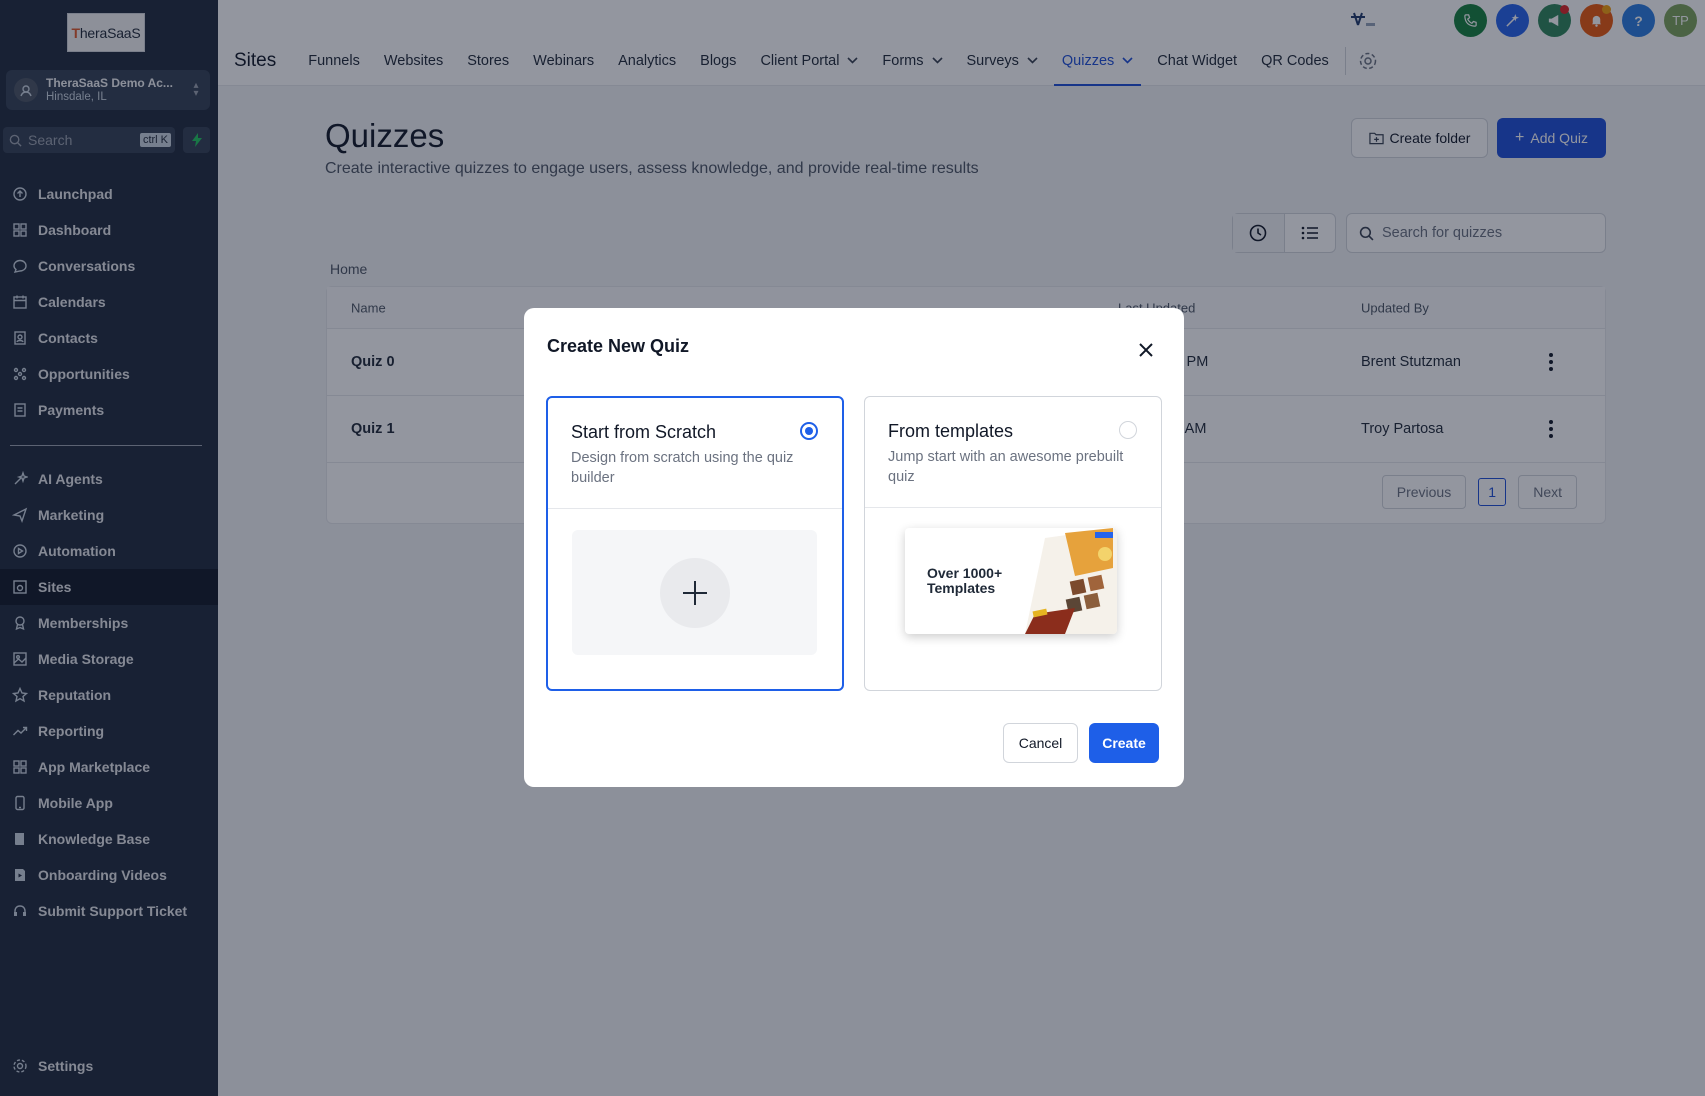 Image resolution: width=1705 pixels, height=1096 pixels. I want to click on scratch-radio, so click(809, 431).